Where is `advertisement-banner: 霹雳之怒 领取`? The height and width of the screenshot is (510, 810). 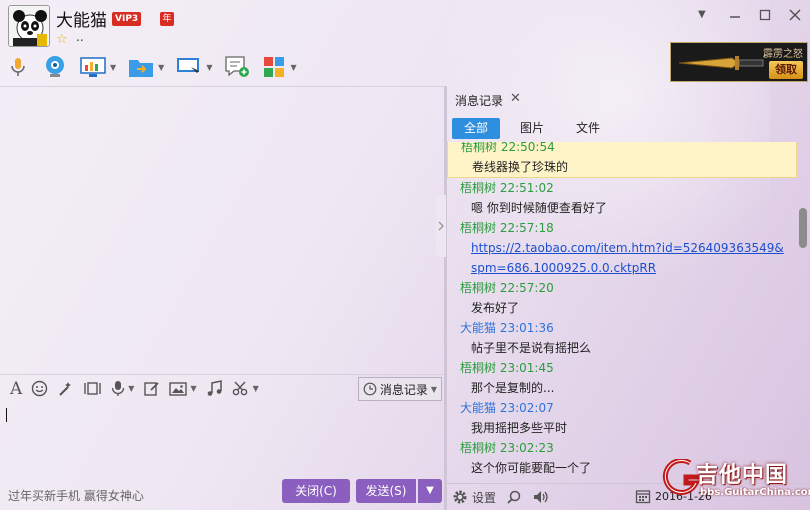 advertisement-banner: 霹雳之怒 领取 is located at coordinates (739, 62).